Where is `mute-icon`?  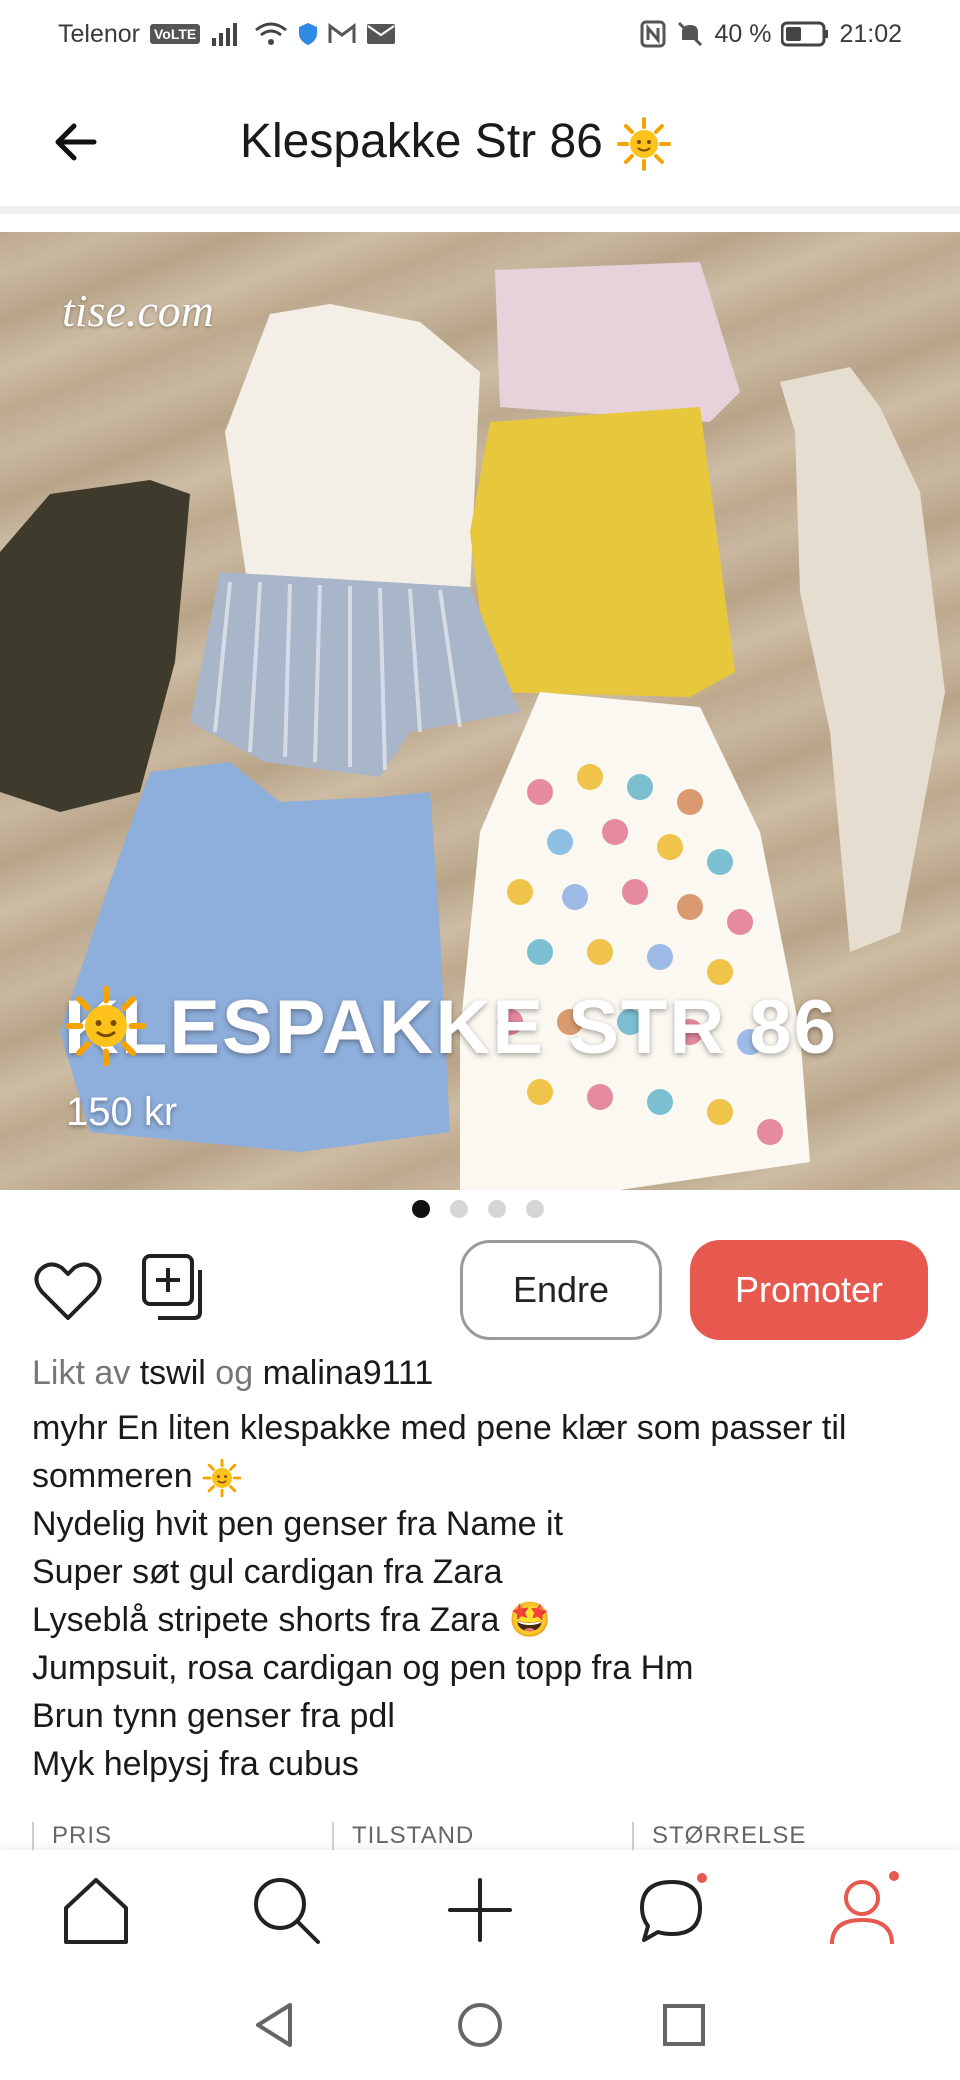
mute-icon is located at coordinates (690, 34).